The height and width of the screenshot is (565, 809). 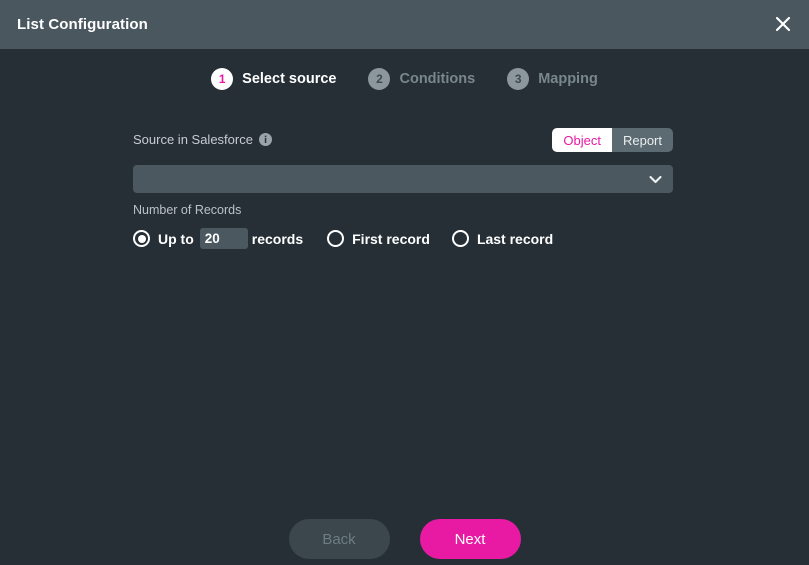 I want to click on step-mapping: 3 Mapping, so click(x=552, y=79).